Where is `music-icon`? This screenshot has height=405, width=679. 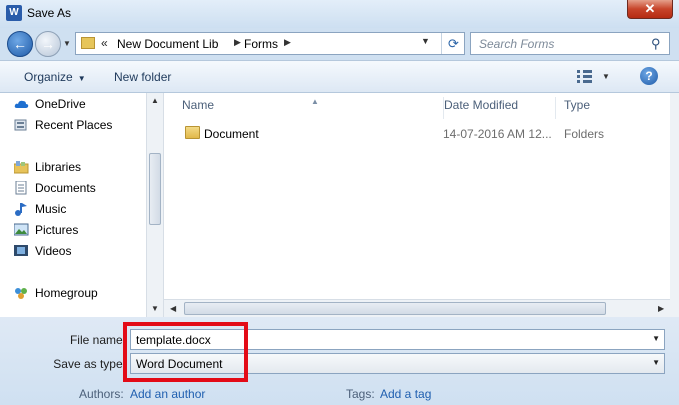
music-icon is located at coordinates (21, 209).